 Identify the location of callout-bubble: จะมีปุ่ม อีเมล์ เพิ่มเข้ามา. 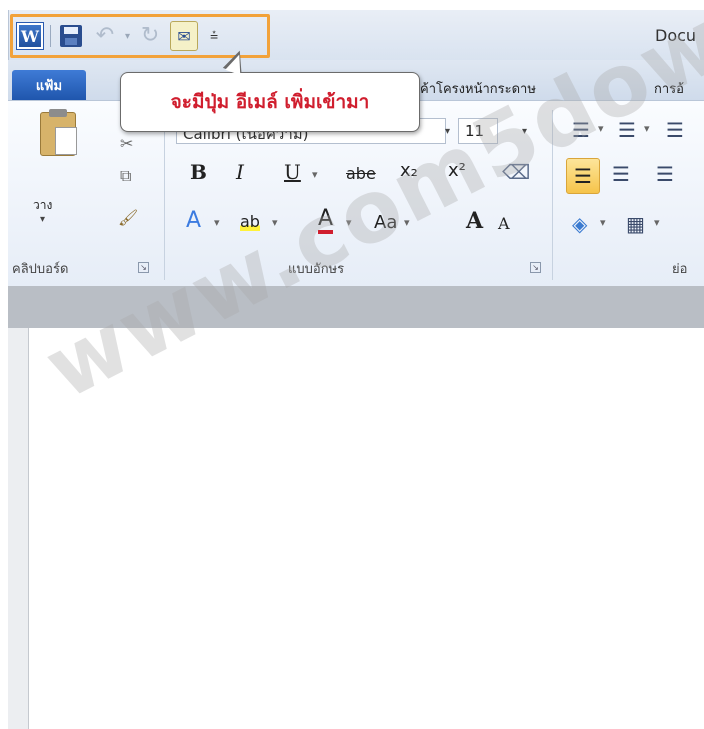
(270, 102).